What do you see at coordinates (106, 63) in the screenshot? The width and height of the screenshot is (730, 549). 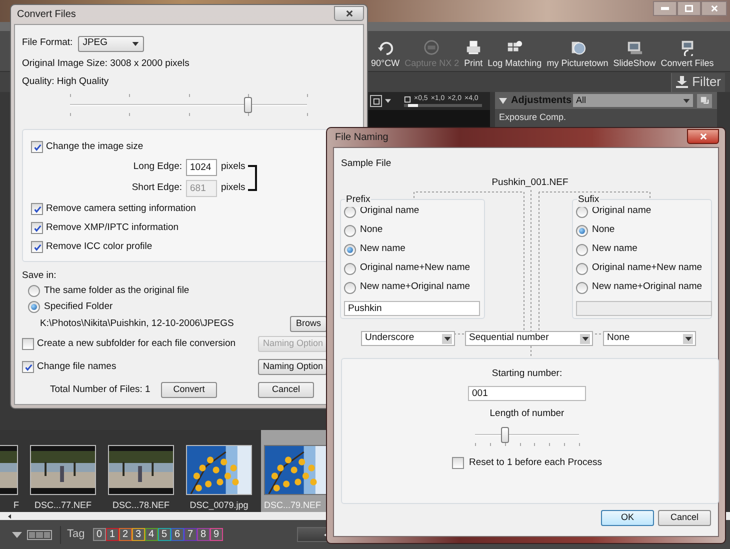 I see `image-size-text: Original Image Size: 3008 x 2000 pixels` at bounding box center [106, 63].